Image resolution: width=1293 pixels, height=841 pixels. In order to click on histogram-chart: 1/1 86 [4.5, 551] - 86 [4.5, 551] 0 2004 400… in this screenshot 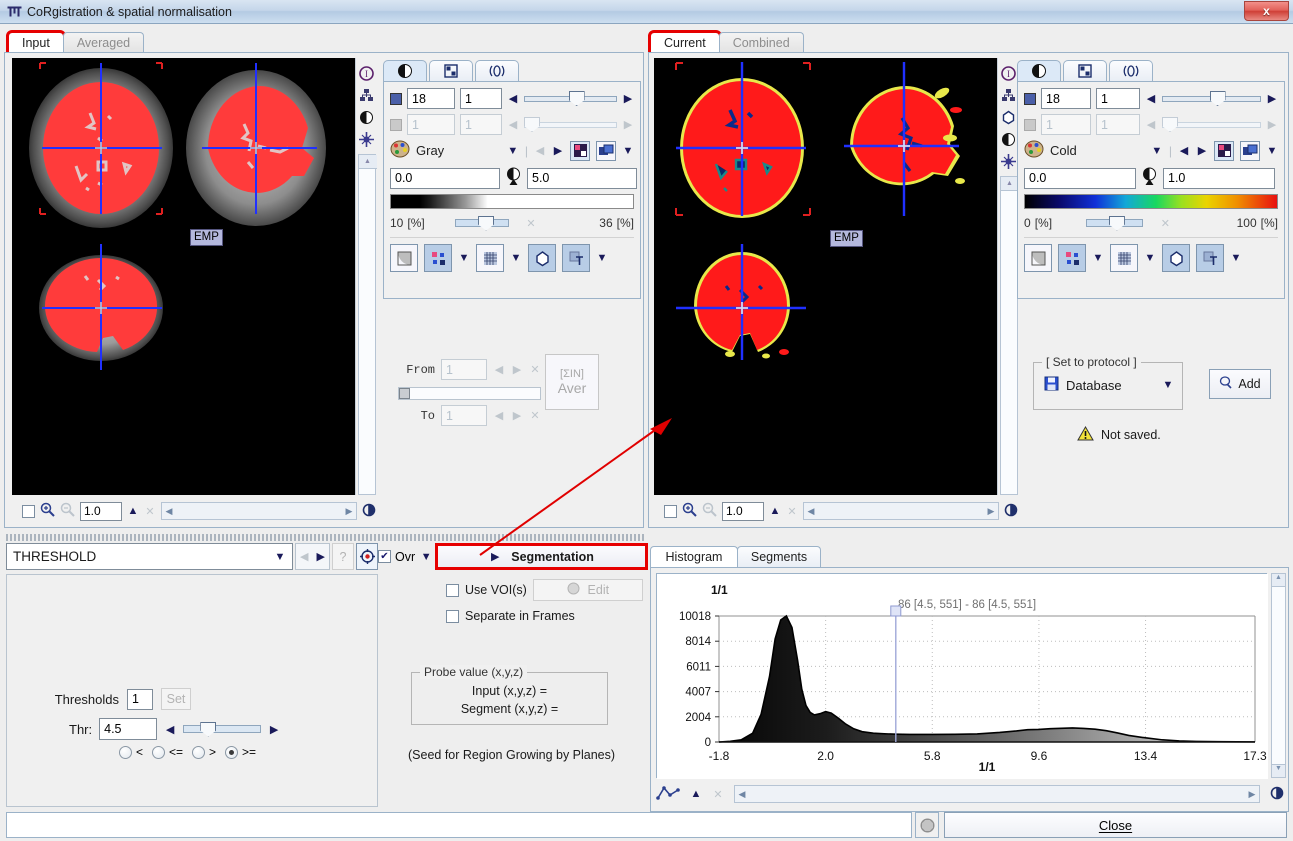, I will do `click(962, 676)`.